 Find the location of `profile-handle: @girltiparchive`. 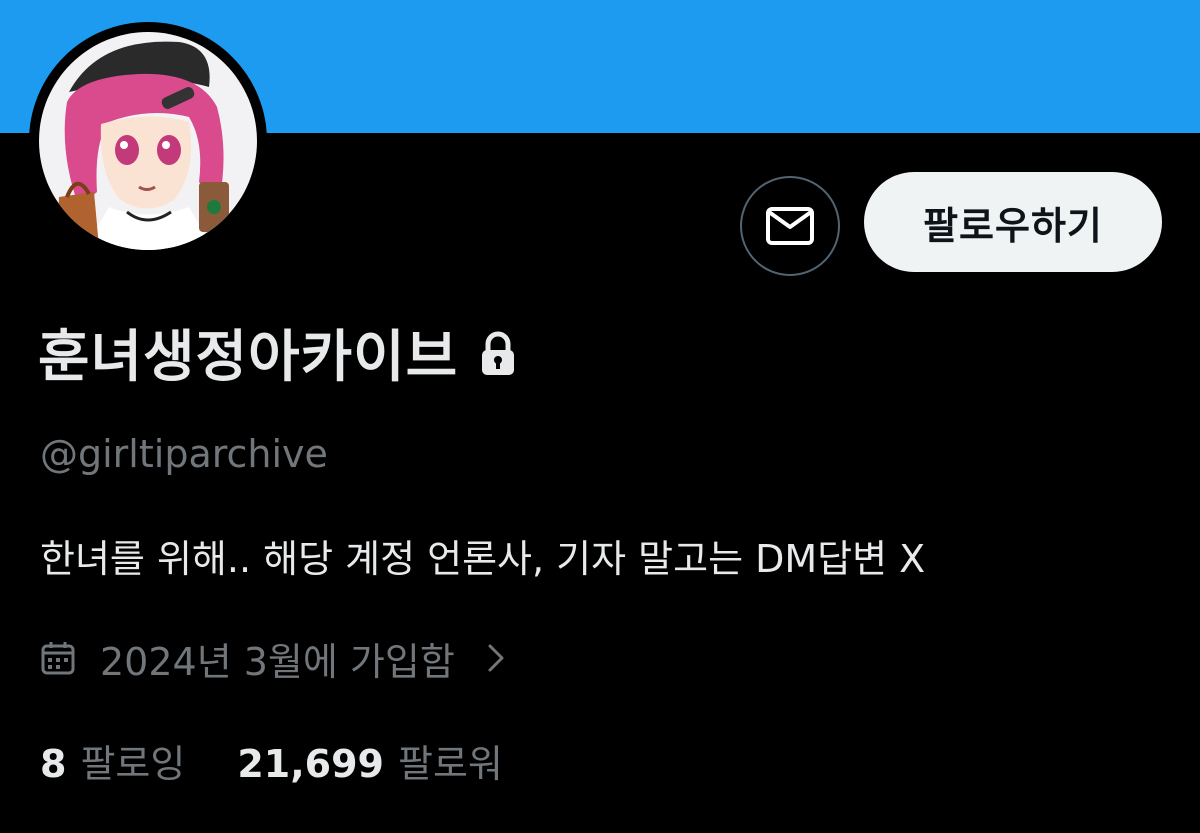

profile-handle: @girltiparchive is located at coordinates (184, 454).